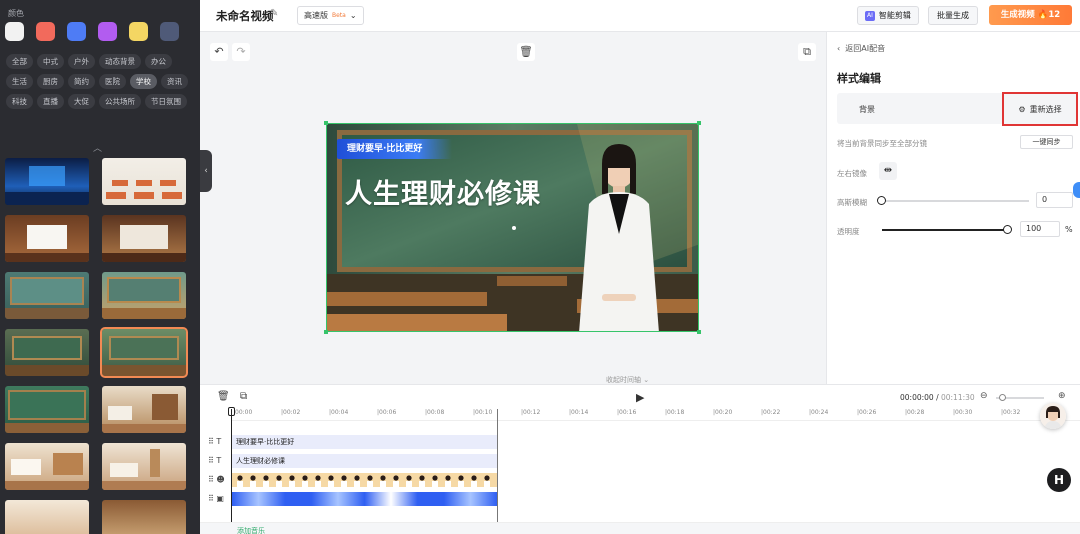 The image size is (1080, 534). I want to click on subtitle-track-clip: 理财要早·比比更好, so click(364, 442).